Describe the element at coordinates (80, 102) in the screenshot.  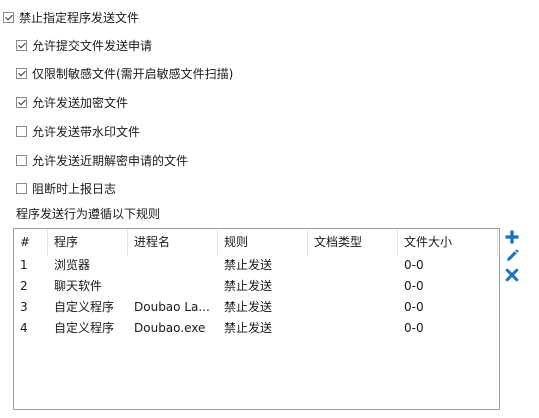
I see `checkbox-label: 允许发送加密文件` at that location.